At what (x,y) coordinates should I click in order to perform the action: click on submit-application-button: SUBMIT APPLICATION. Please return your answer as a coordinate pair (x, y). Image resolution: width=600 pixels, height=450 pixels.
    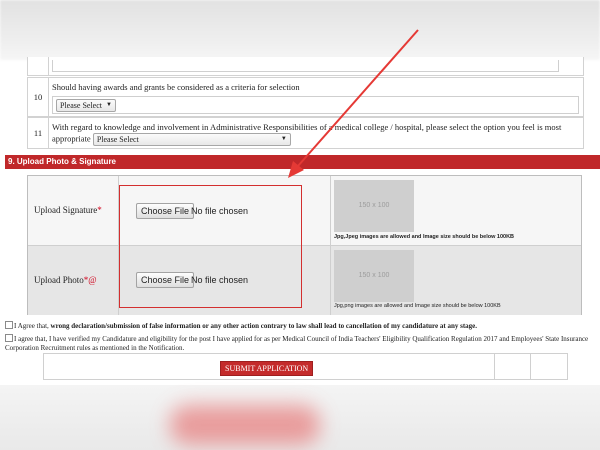
    Looking at the image, I should click on (267, 368).